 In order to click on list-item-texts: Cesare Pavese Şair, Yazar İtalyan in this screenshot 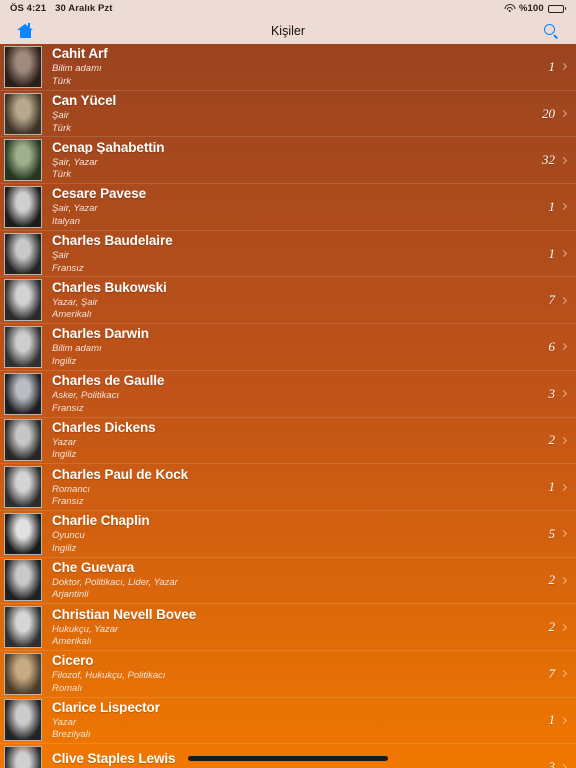, I will do `click(289, 206)`.